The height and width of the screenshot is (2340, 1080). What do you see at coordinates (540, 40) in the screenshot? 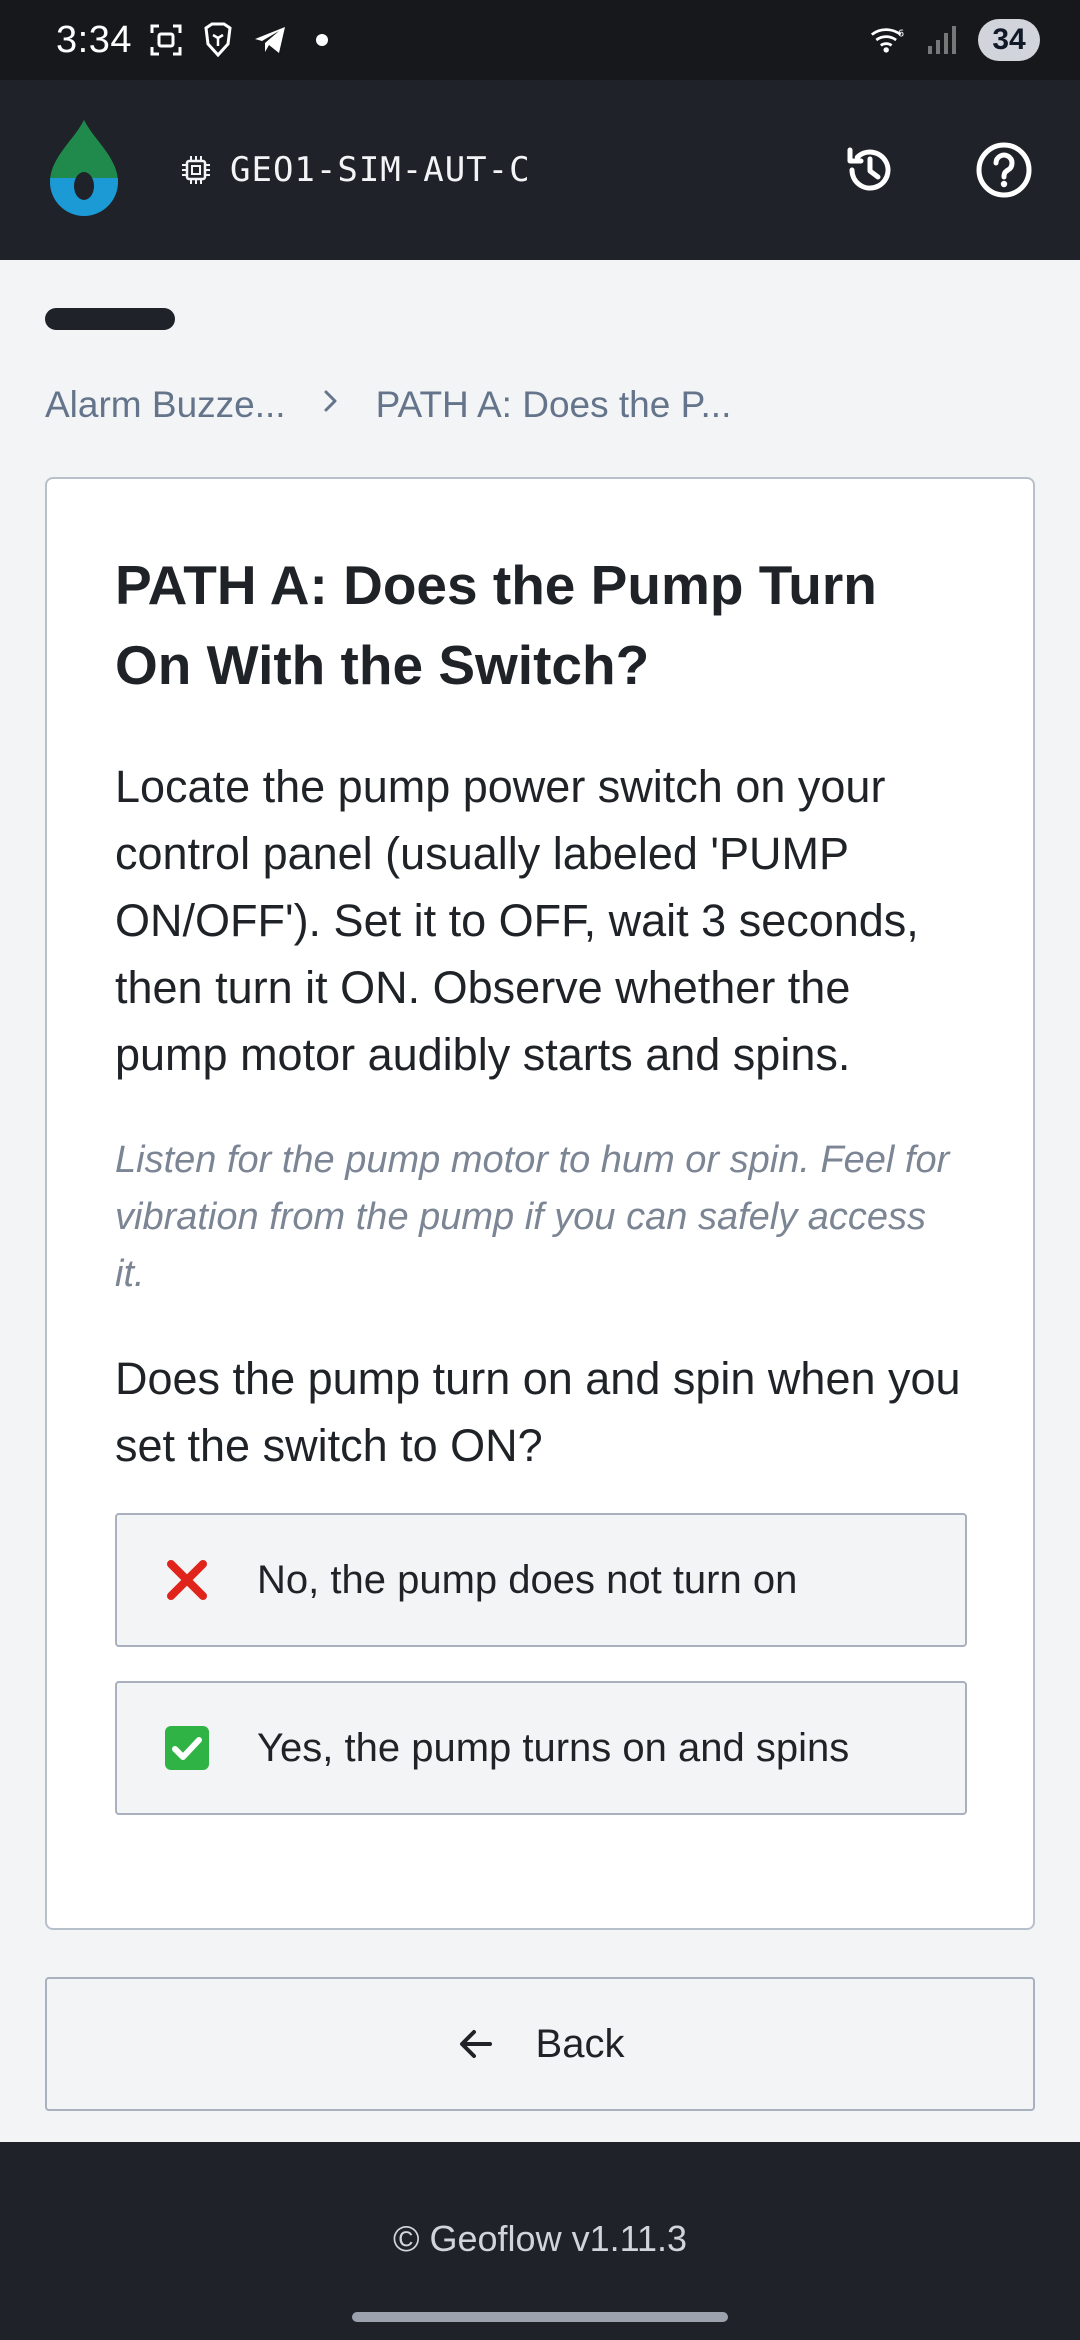
I see `status-bar: 3:34 6 34` at bounding box center [540, 40].